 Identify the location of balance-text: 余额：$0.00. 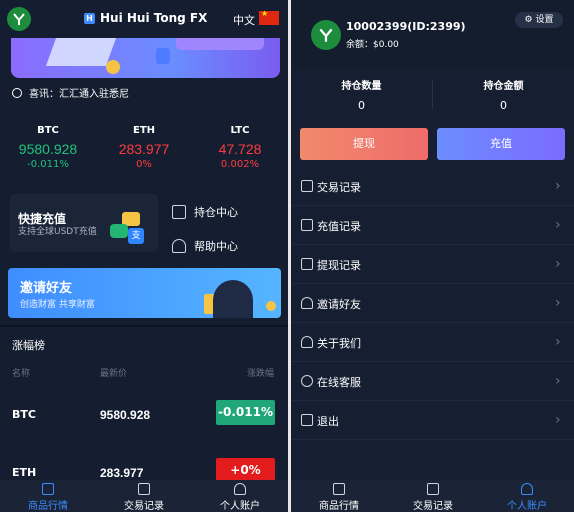
(372, 45).